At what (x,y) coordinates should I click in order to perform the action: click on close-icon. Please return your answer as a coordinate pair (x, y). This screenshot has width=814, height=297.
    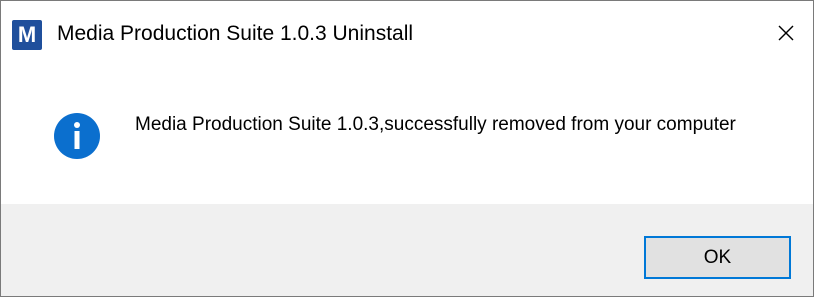
    Looking at the image, I should click on (786, 33).